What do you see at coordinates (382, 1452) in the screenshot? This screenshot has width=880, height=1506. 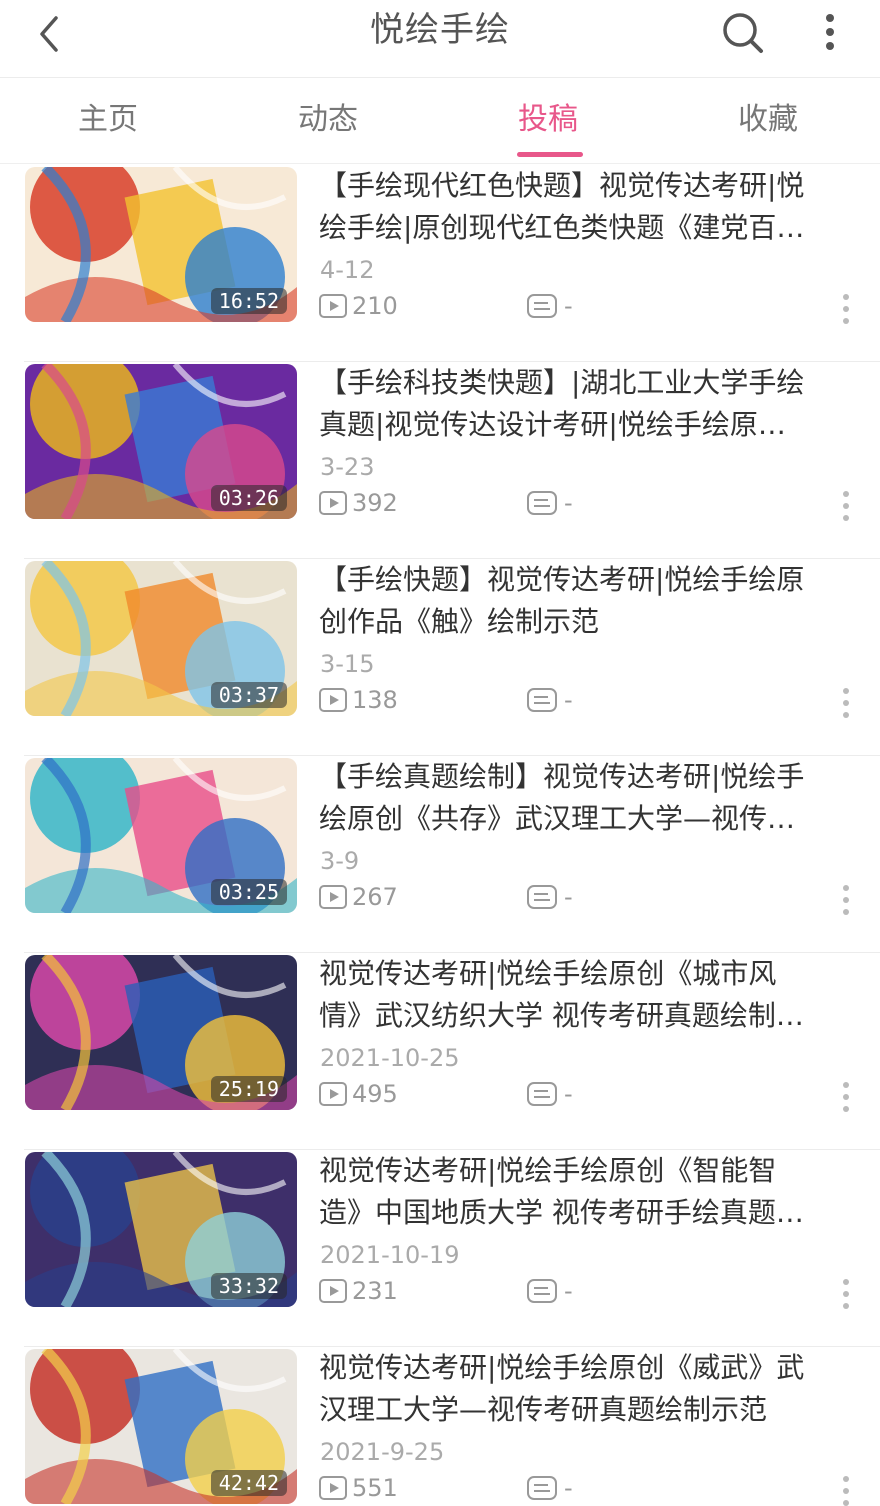 I see `video-date: 2021-9-25` at bounding box center [382, 1452].